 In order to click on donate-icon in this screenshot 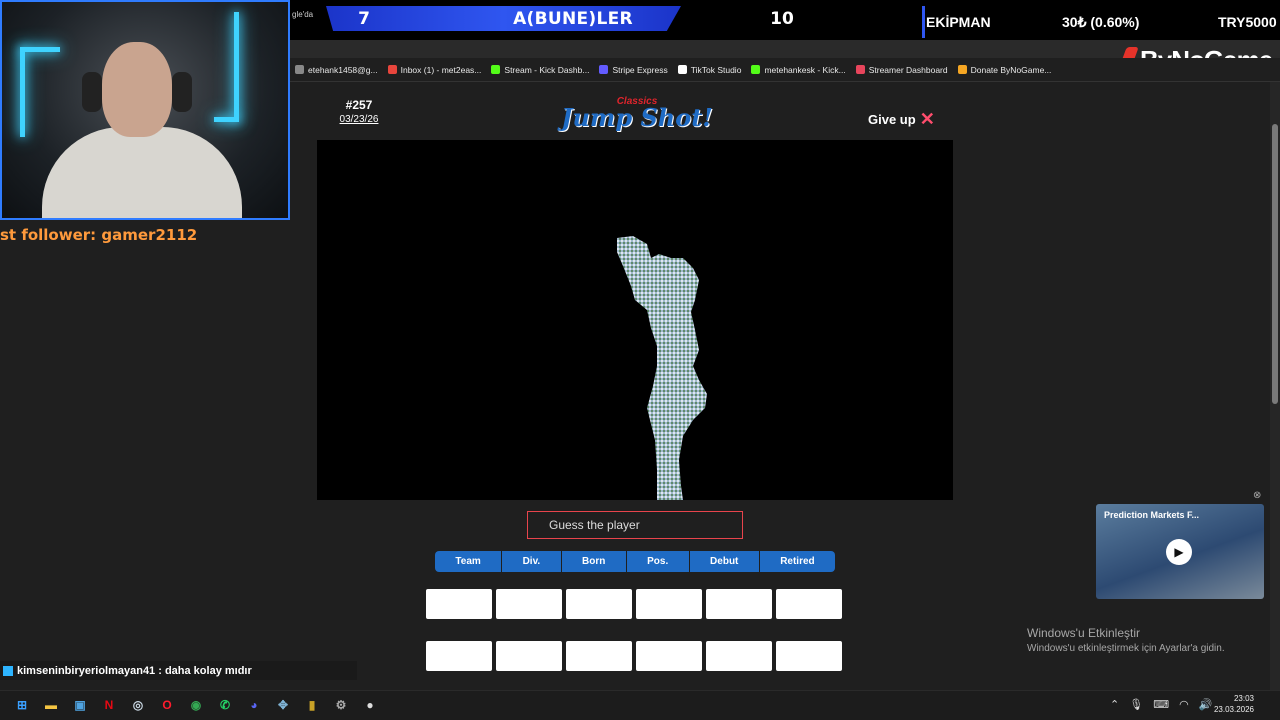, I will do `click(962, 69)`.